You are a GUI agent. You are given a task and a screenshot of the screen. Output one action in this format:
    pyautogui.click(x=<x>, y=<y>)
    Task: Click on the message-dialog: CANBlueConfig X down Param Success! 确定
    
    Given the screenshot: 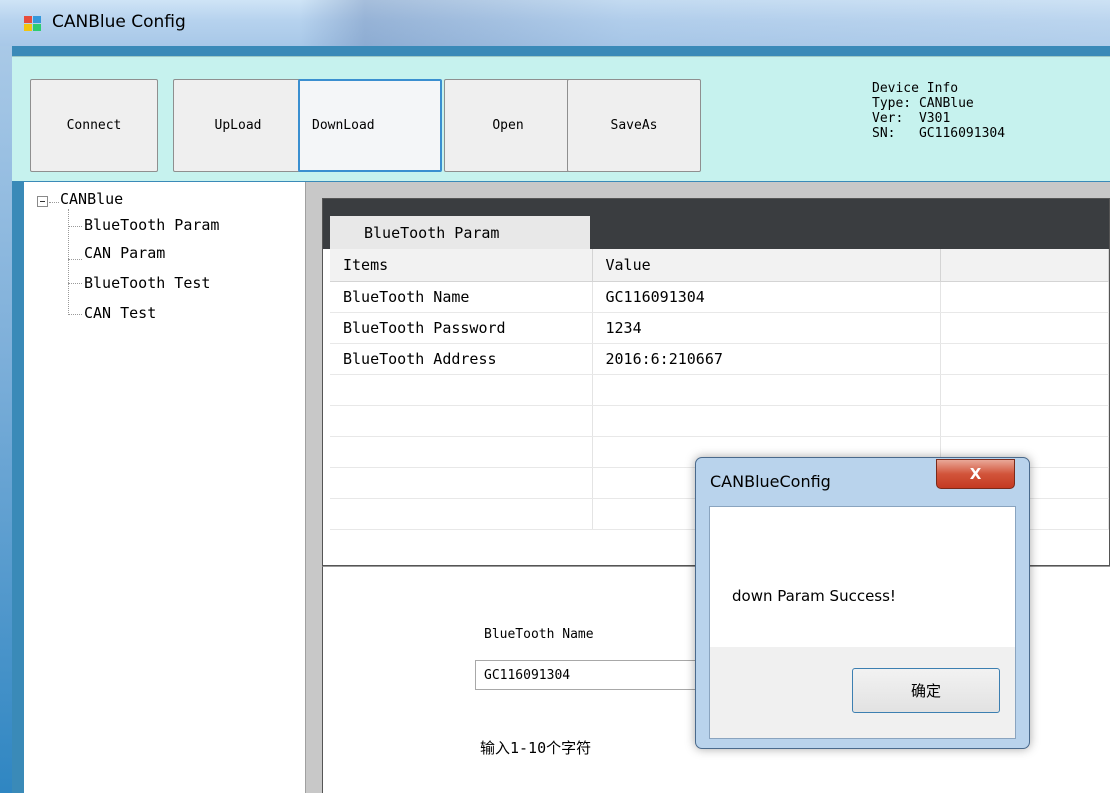 What is the action you would take?
    pyautogui.click(x=862, y=603)
    